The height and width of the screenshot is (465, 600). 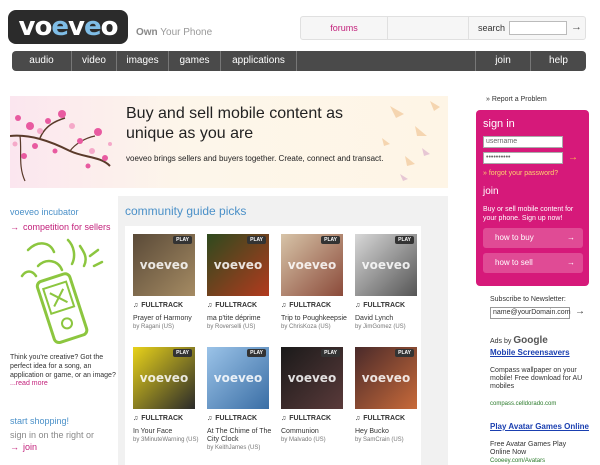 What do you see at coordinates (390, 432) in the screenshot?
I see `track-title: Hey Bucko` at bounding box center [390, 432].